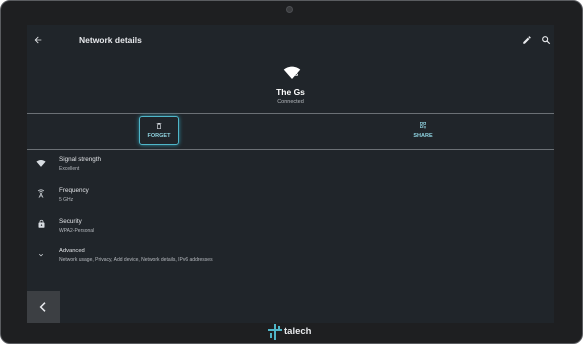 This screenshot has width=583, height=344. Describe the element at coordinates (110, 40) in the screenshot. I see `page-title: Network details` at that location.